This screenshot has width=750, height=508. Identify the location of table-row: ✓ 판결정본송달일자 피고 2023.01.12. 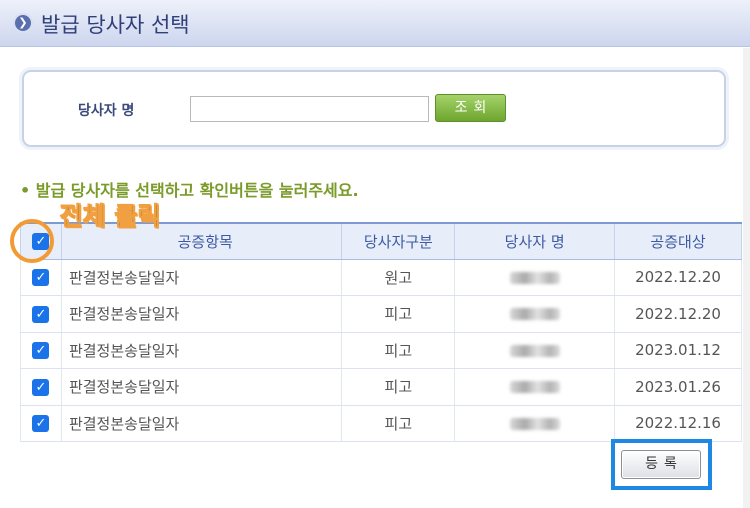
(381, 350).